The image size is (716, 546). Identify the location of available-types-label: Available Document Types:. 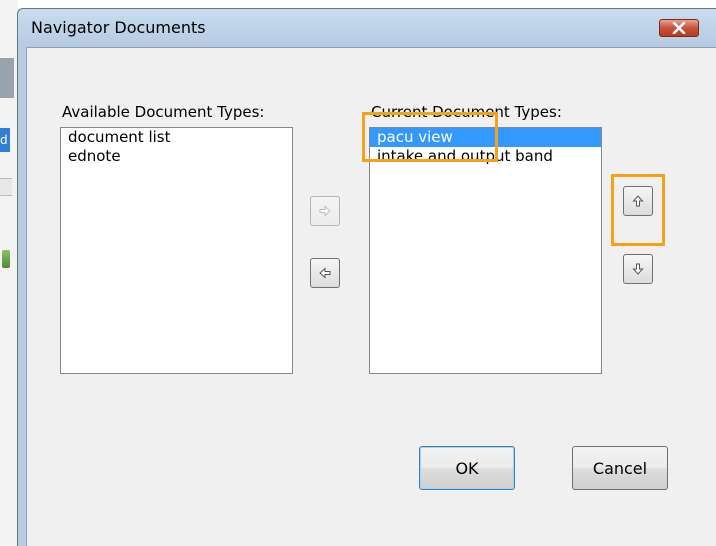
(163, 112).